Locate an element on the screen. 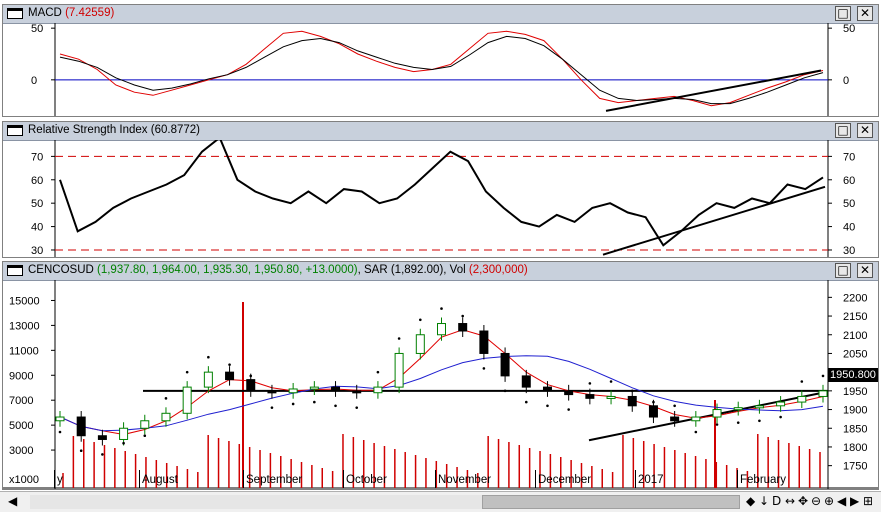  price-tick-label: 1800 is located at coordinates (855, 448).